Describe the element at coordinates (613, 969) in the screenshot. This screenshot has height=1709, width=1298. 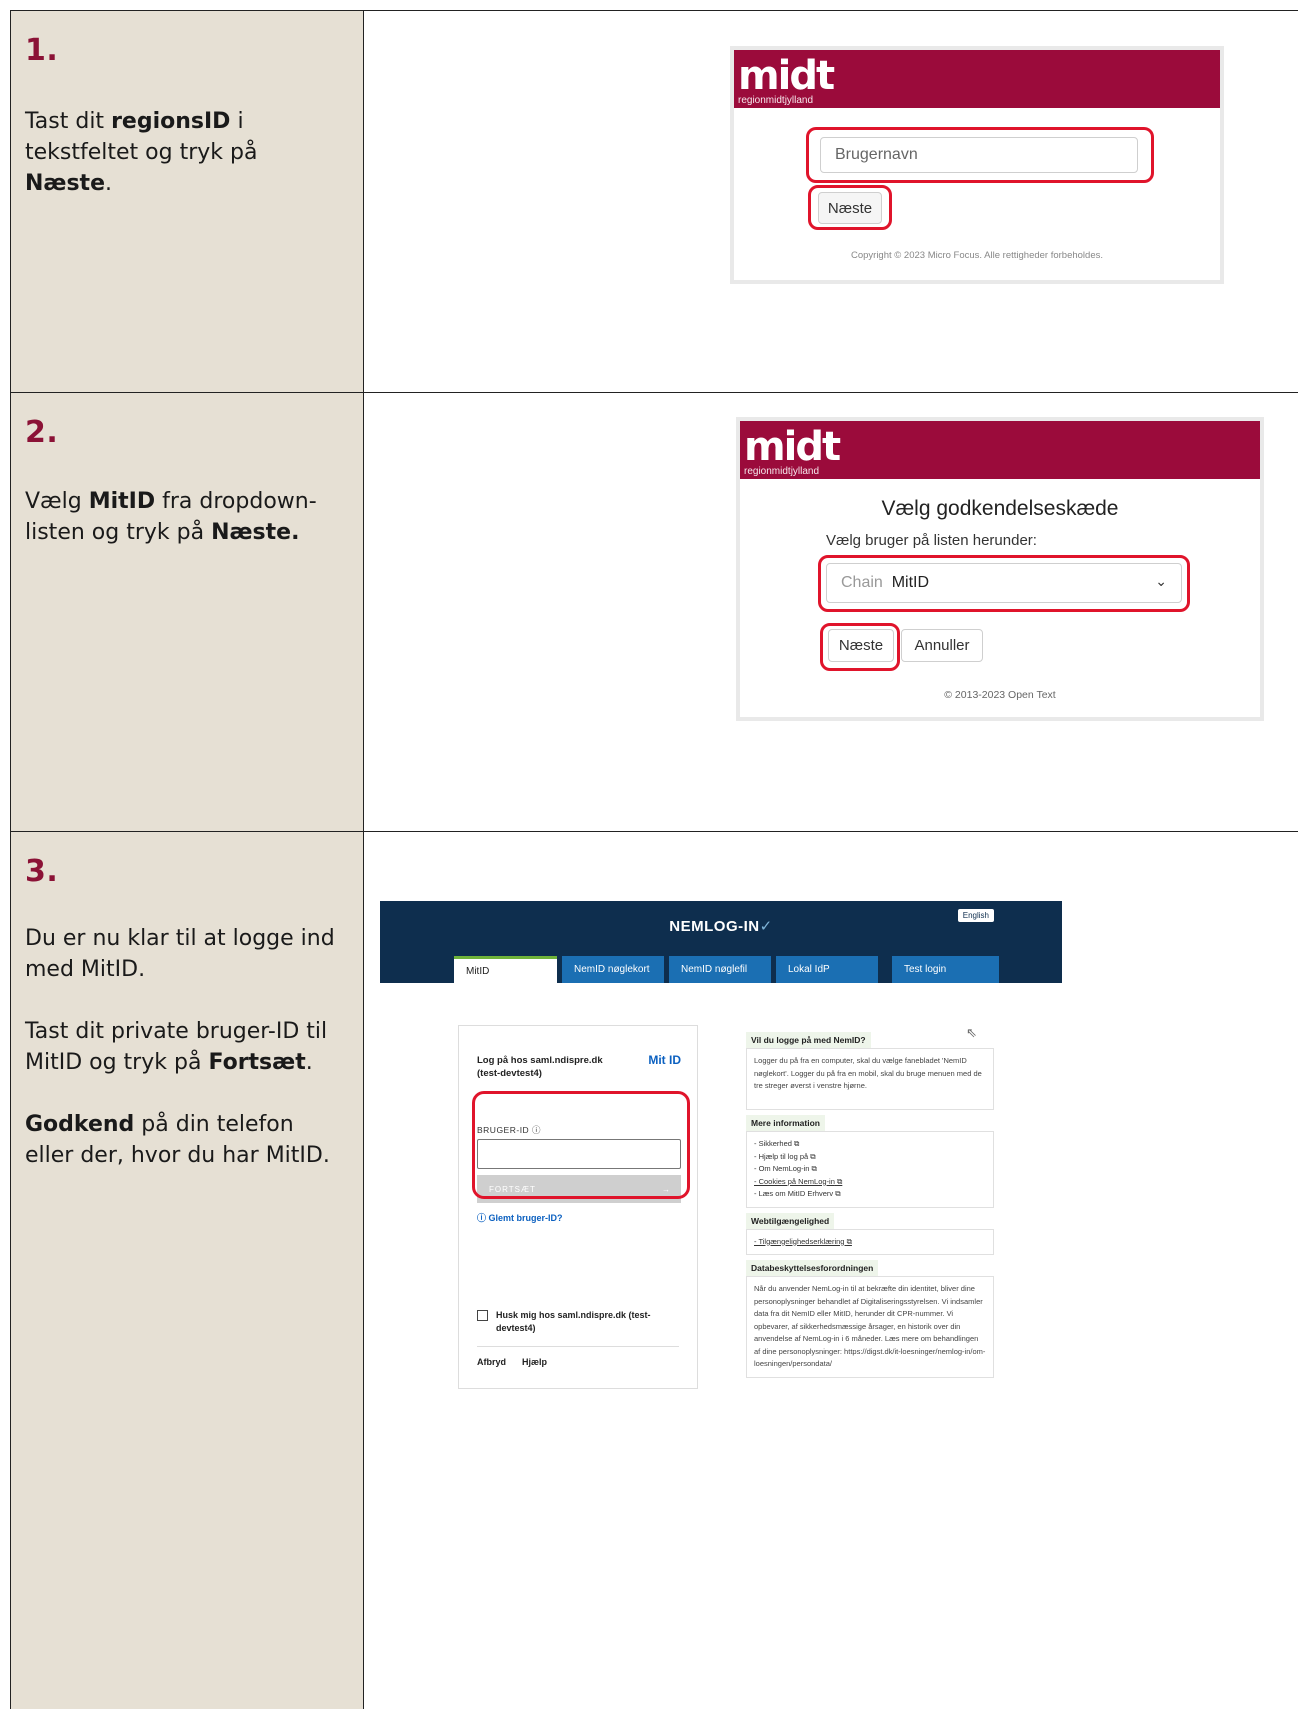
I see `tab-nemid-noglekort: NemID nøglekort` at that location.